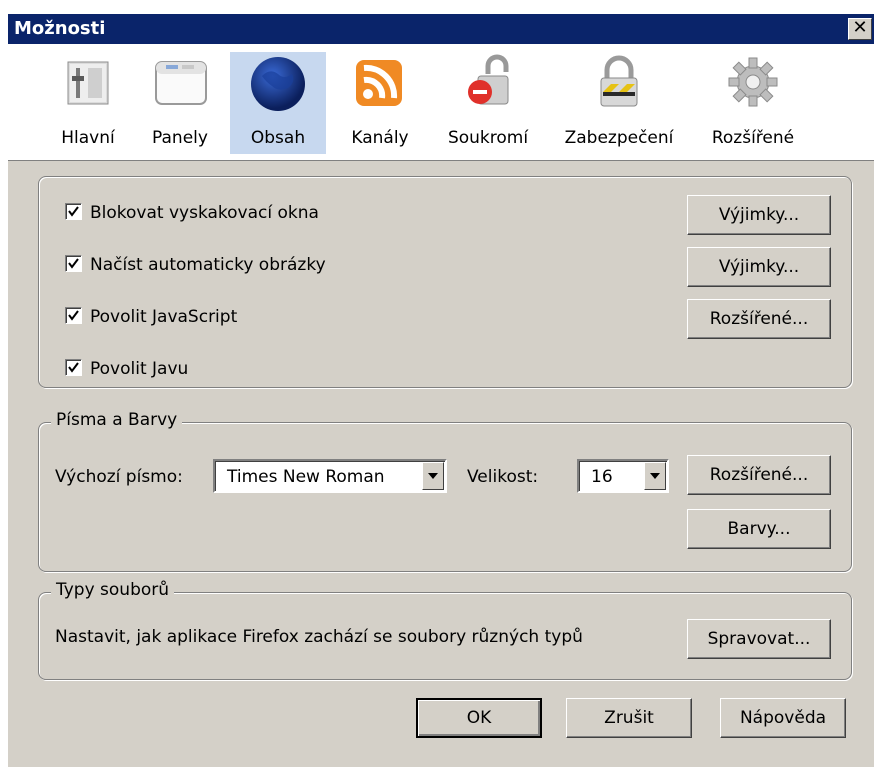 The image size is (874, 767). I want to click on tab-label: Soukromí, so click(488, 138).